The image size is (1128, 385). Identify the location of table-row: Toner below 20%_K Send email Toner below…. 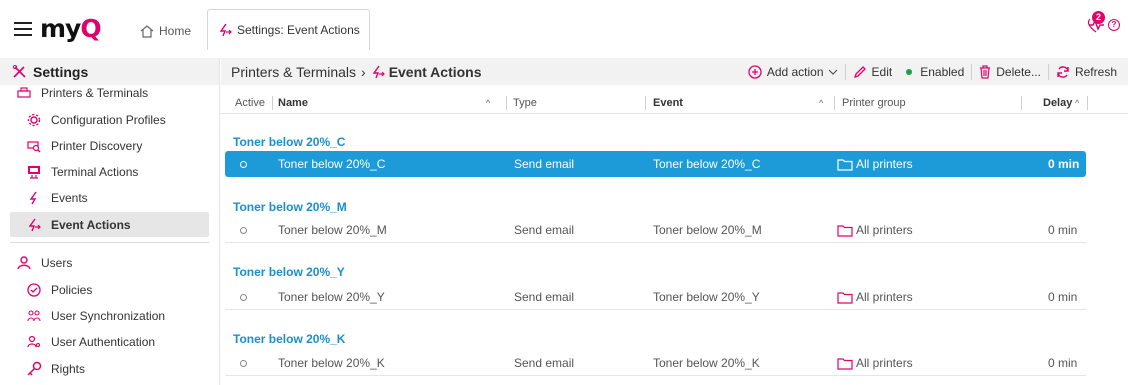
(655, 363).